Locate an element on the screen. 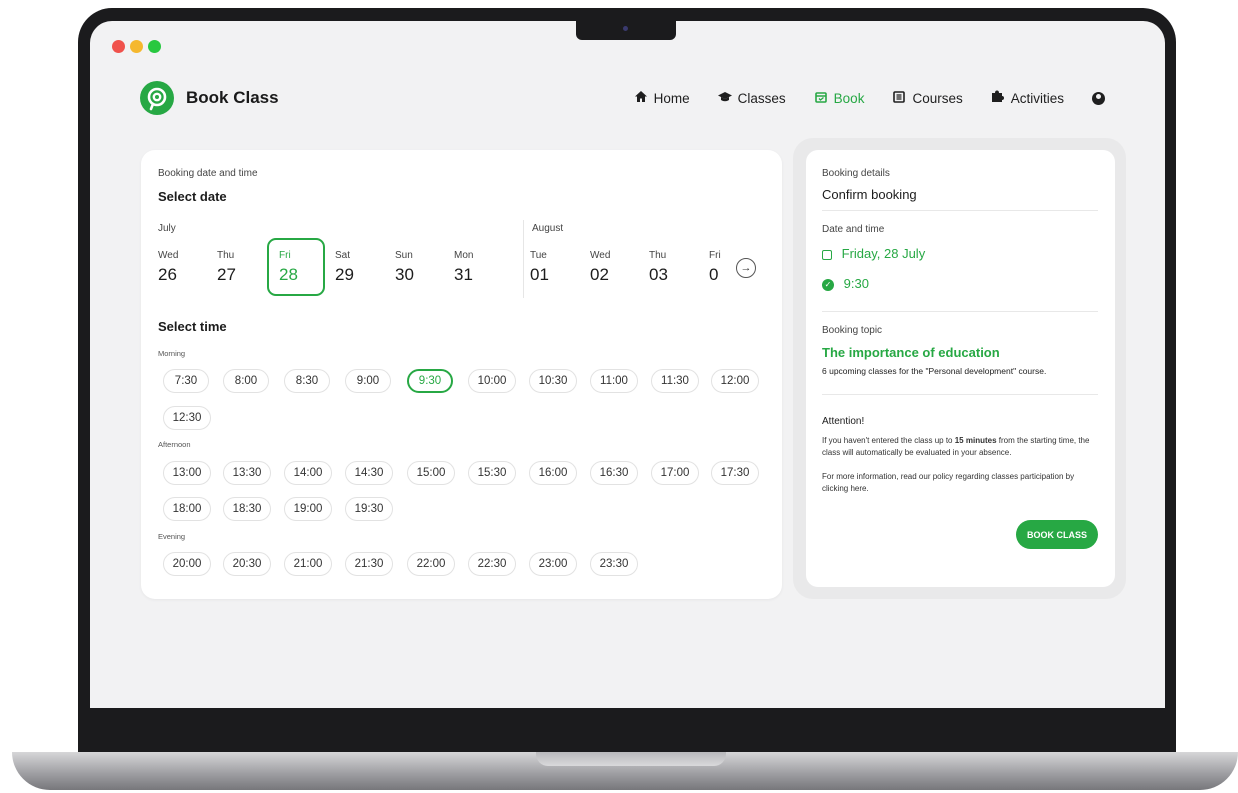  home-icon is located at coordinates (641, 98).